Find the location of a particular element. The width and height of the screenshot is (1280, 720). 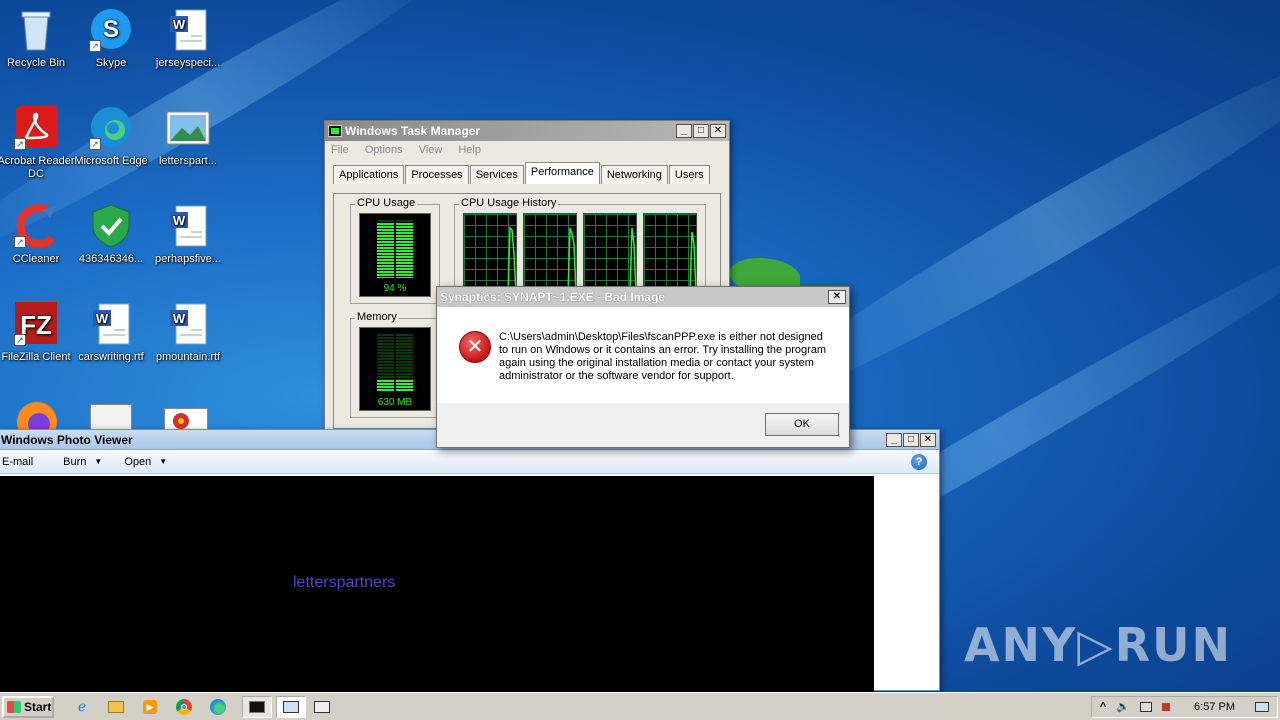

desktop-icon-label: CCleaner is located at coordinates (36, 259).